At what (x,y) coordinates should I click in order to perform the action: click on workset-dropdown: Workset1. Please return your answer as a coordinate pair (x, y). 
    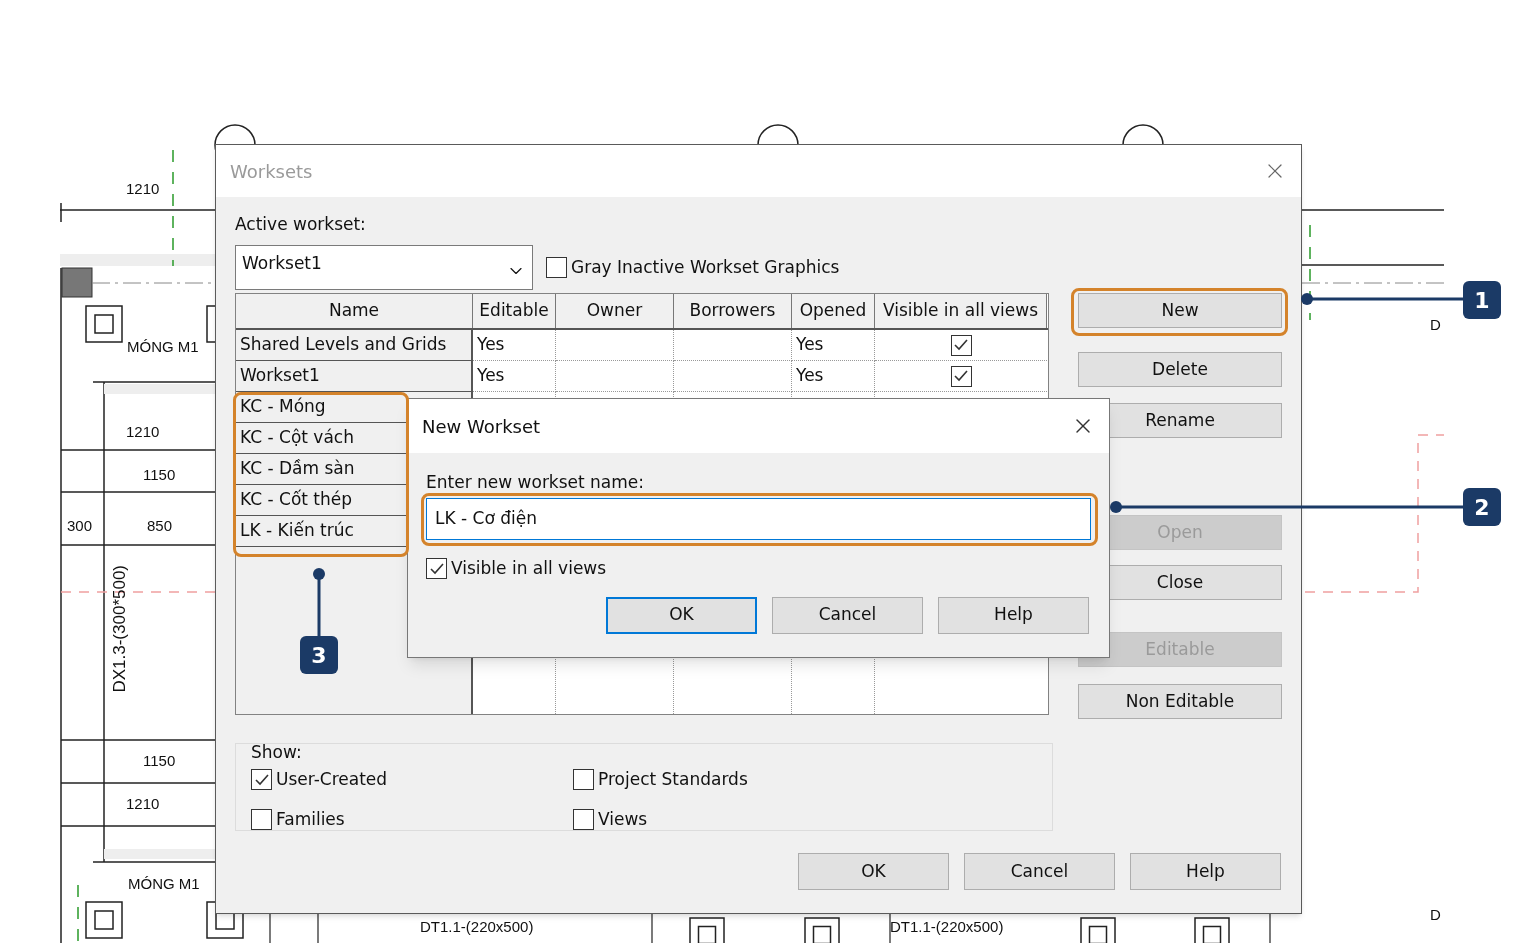
    Looking at the image, I should click on (384, 267).